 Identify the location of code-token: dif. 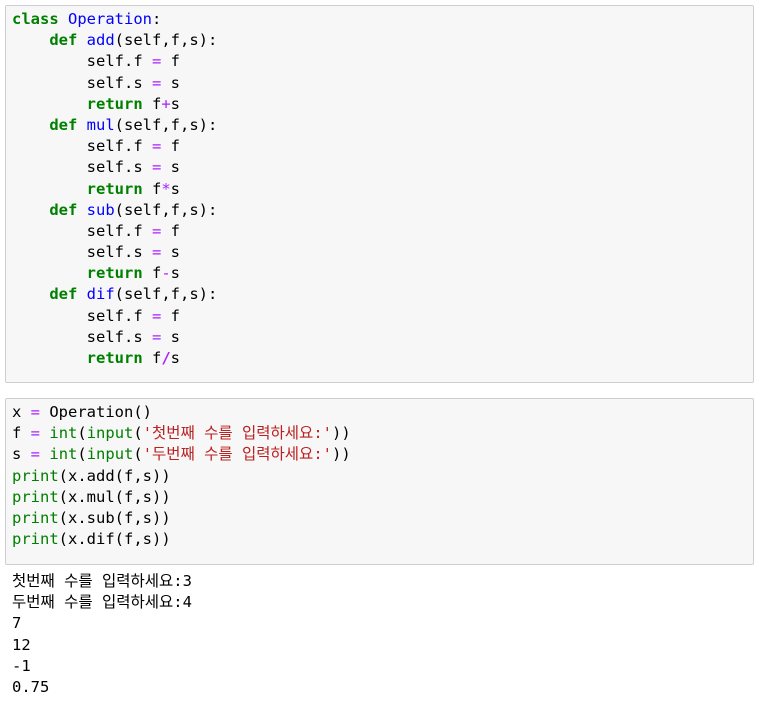
(100, 294).